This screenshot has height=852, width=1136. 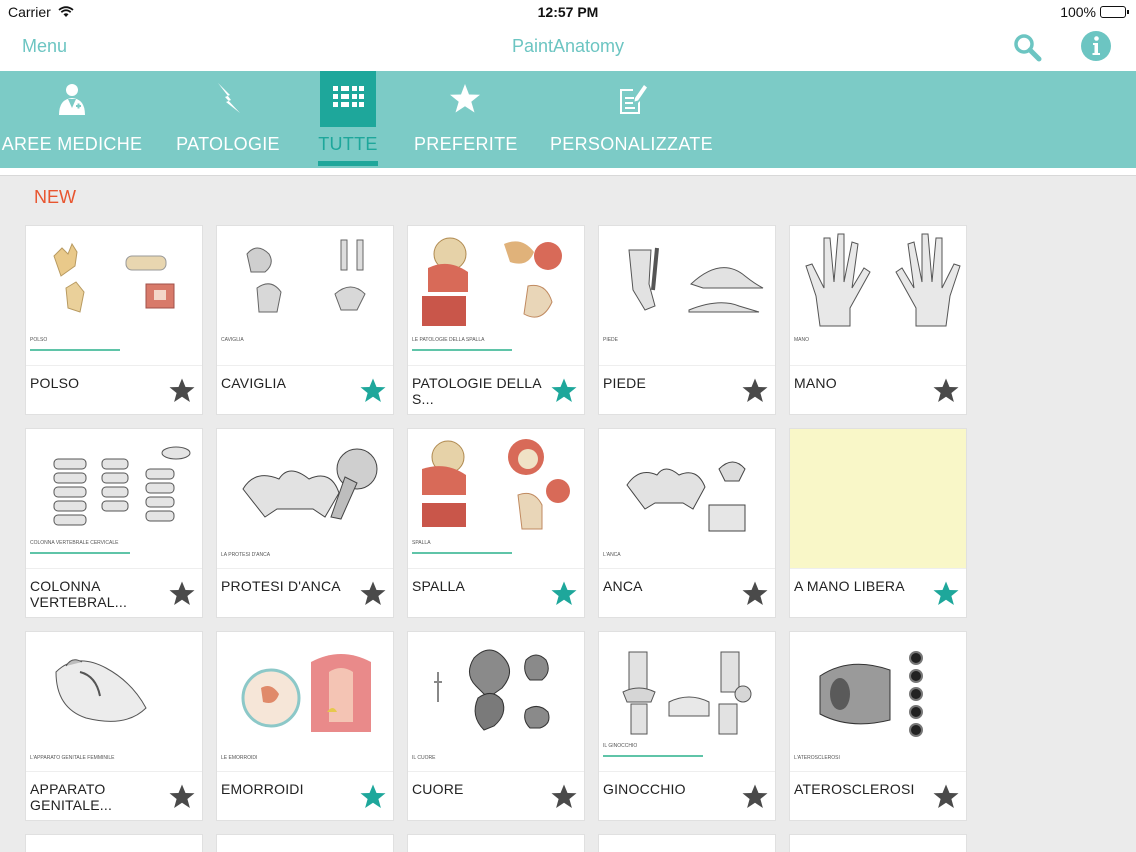 I want to click on cervical-spine-illustration, so click(x=122, y=486).